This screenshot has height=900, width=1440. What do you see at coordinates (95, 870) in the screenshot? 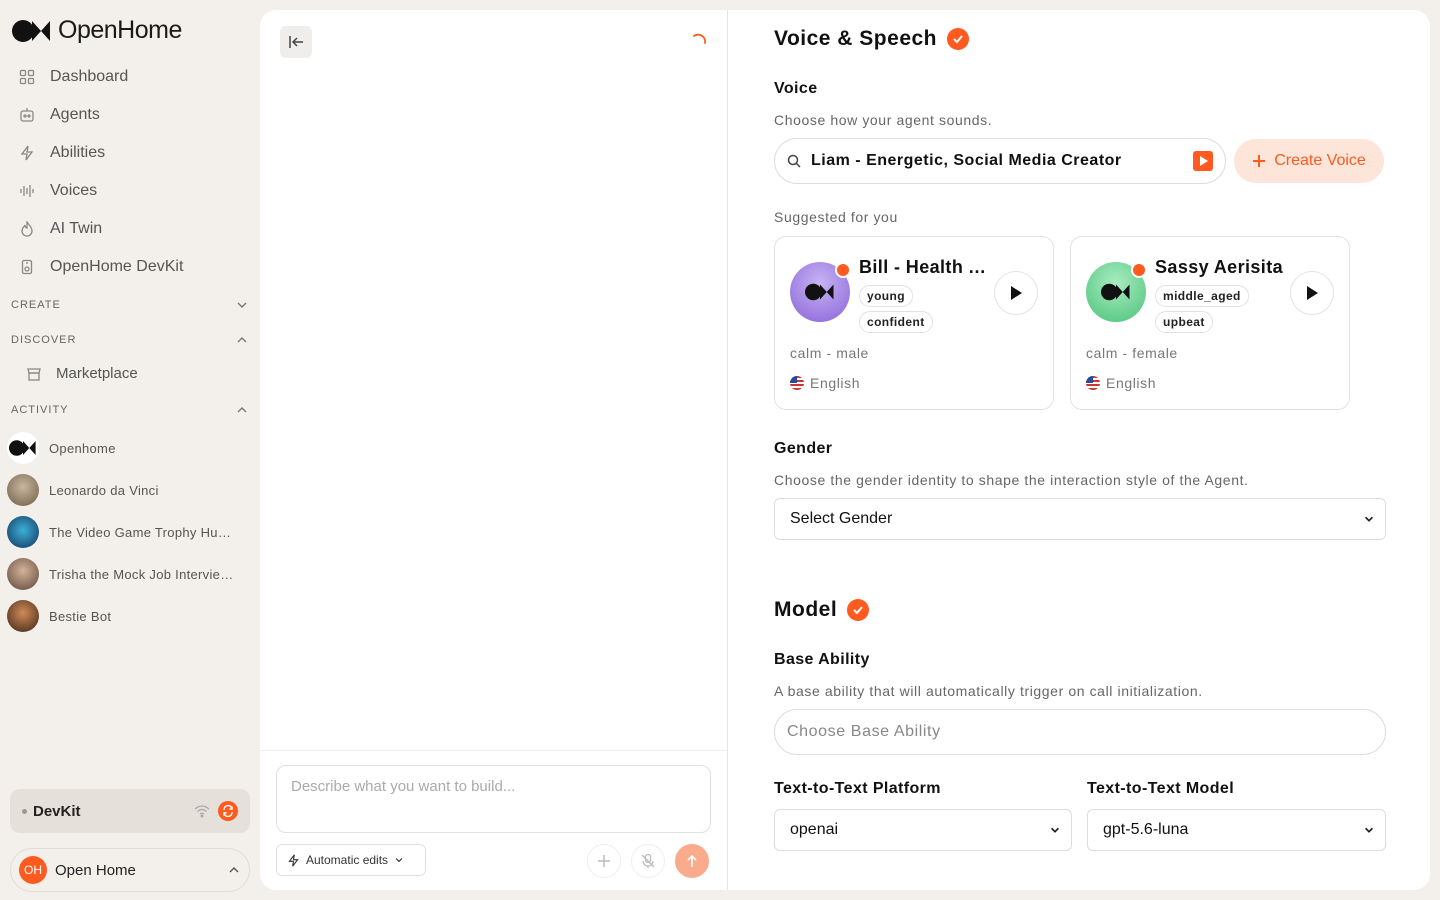
I see `user-name: Open Home` at bounding box center [95, 870].